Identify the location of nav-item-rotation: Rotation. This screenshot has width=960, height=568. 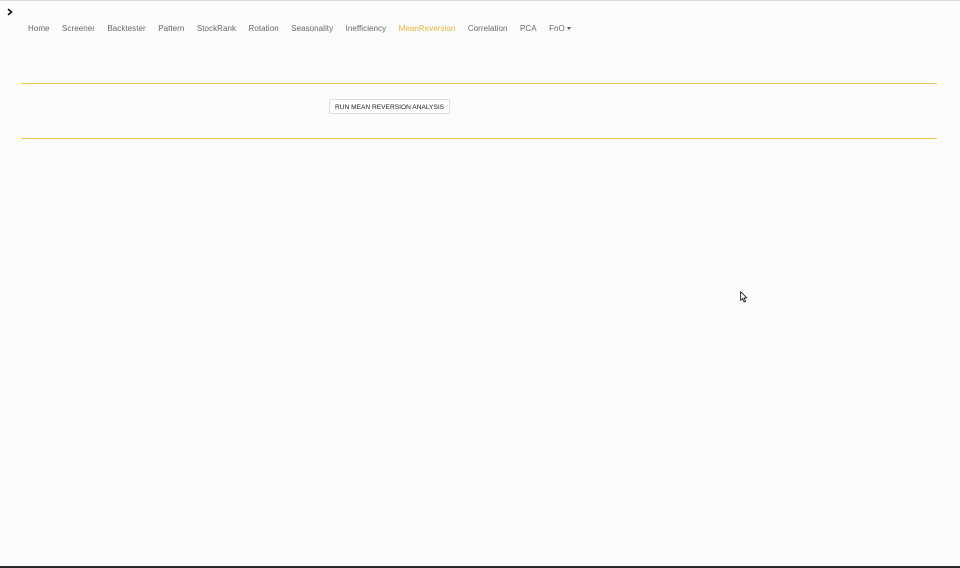
(264, 29).